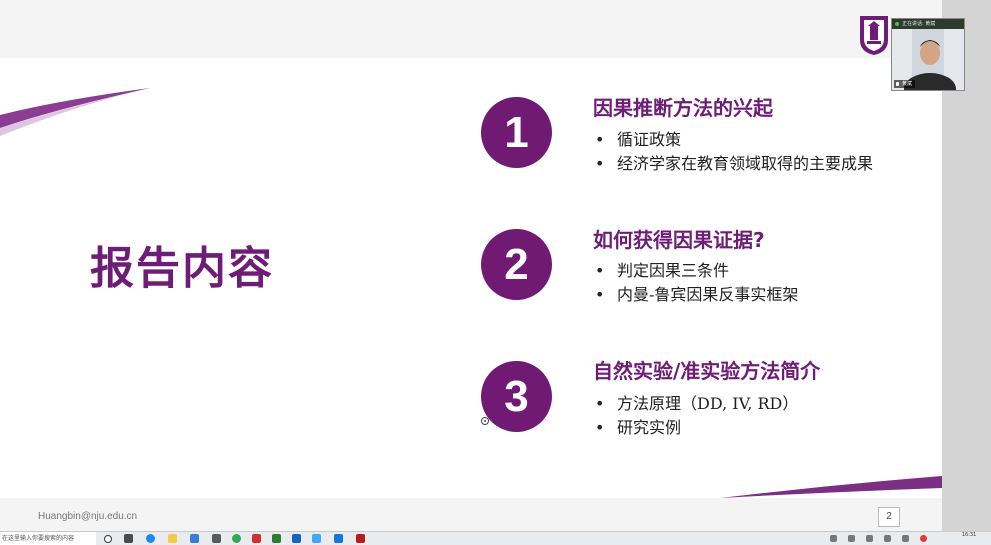 The image size is (991, 545). What do you see at coordinates (516, 132) in the screenshot?
I see `section-number-1: 1` at bounding box center [516, 132].